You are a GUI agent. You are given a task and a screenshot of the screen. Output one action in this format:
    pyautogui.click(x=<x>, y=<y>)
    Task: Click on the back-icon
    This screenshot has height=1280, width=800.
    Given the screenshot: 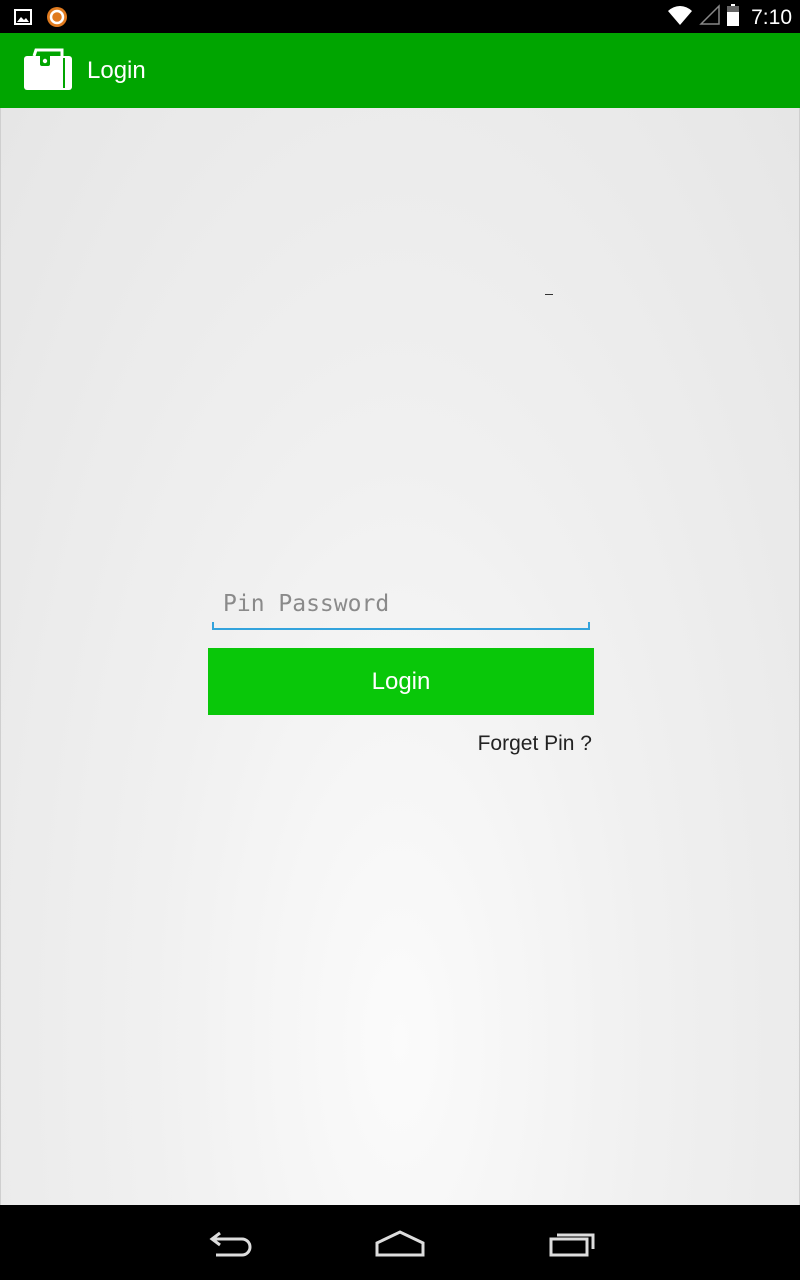 What is the action you would take?
    pyautogui.click(x=230, y=1243)
    